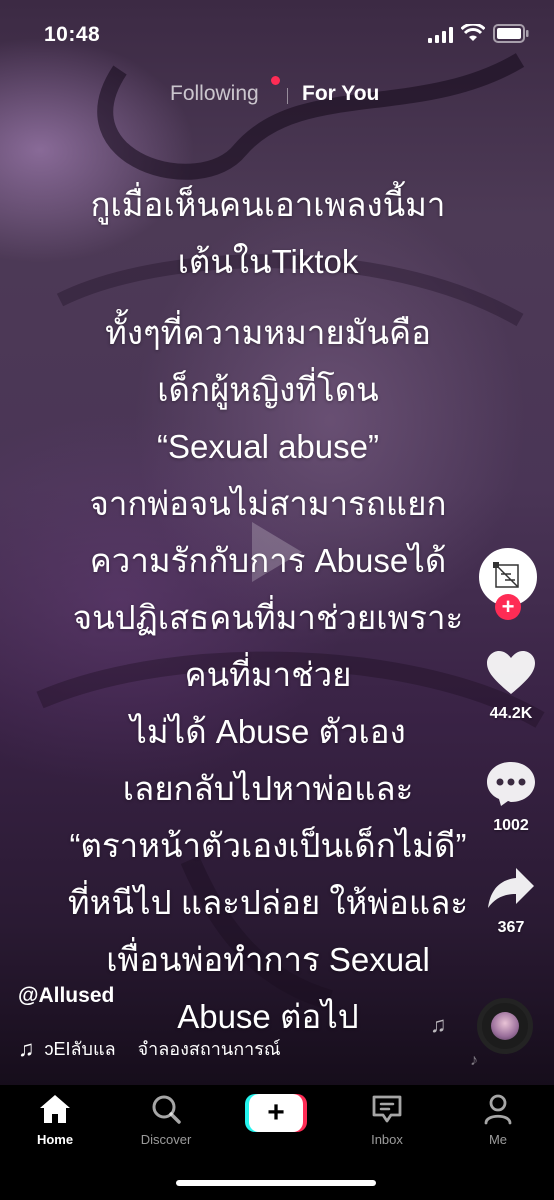  I want to click on caption-line: “ตราหน้าตัวเองเป็นเด็กไม่ดี”, so click(268, 845).